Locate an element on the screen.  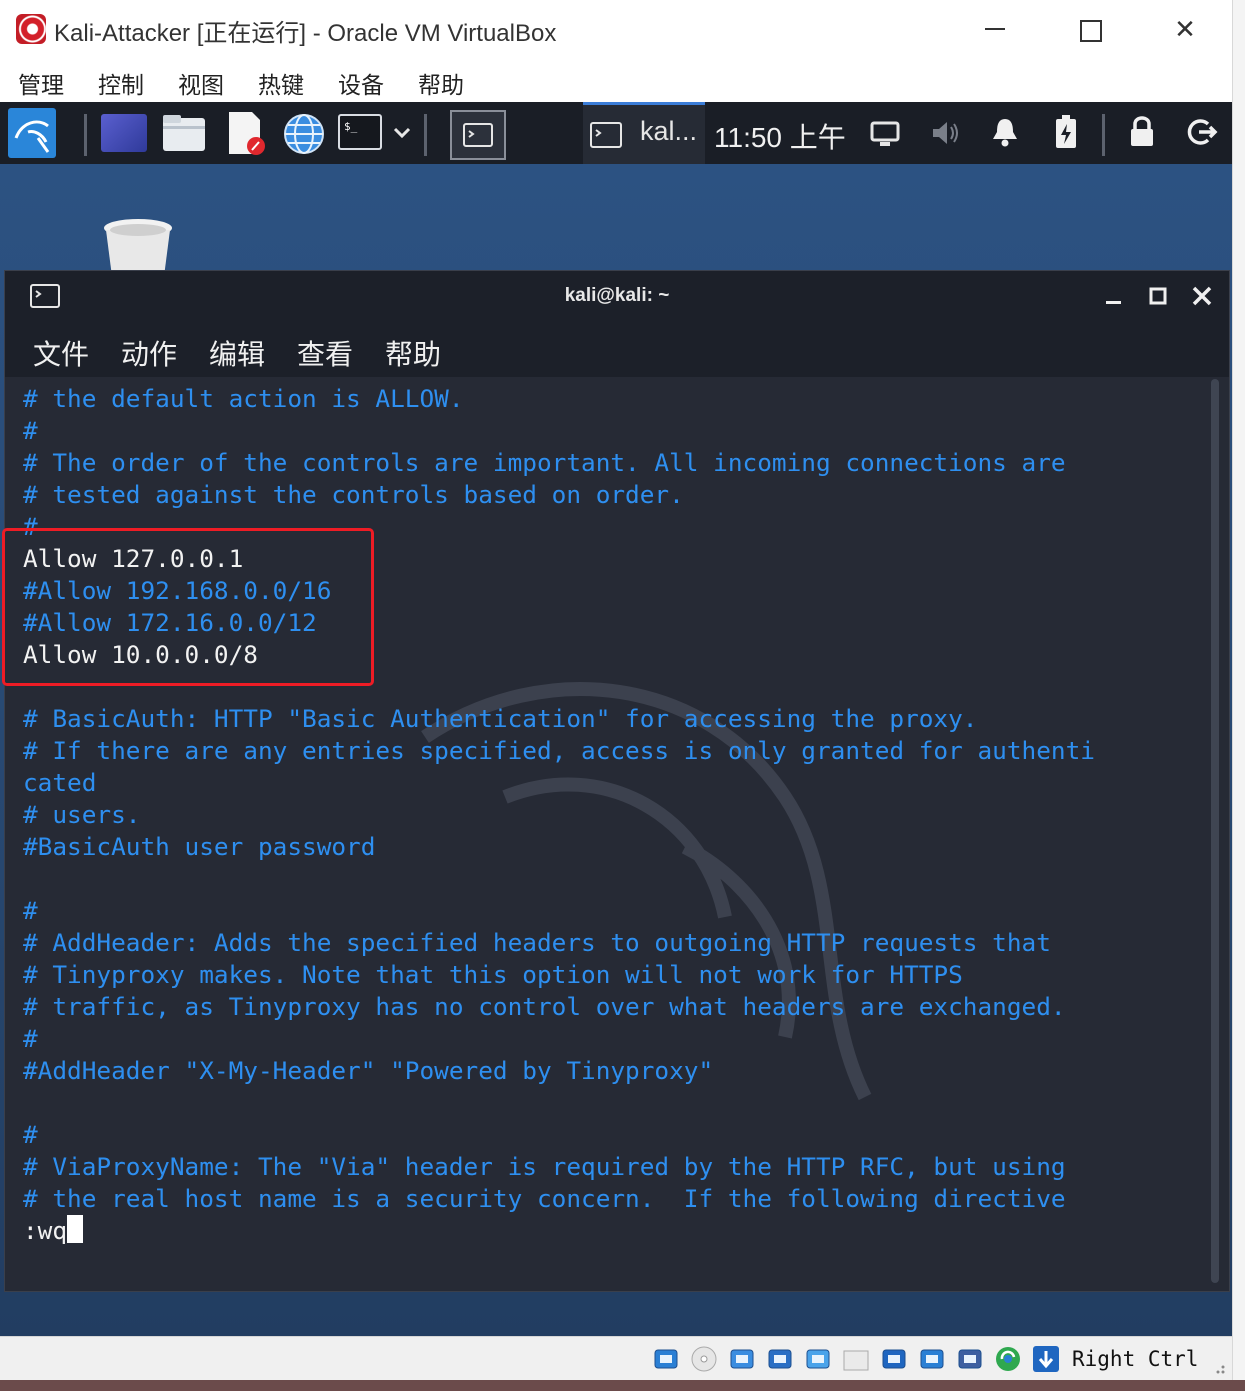
vim-command-text: :wq is located at coordinates (45, 1230).